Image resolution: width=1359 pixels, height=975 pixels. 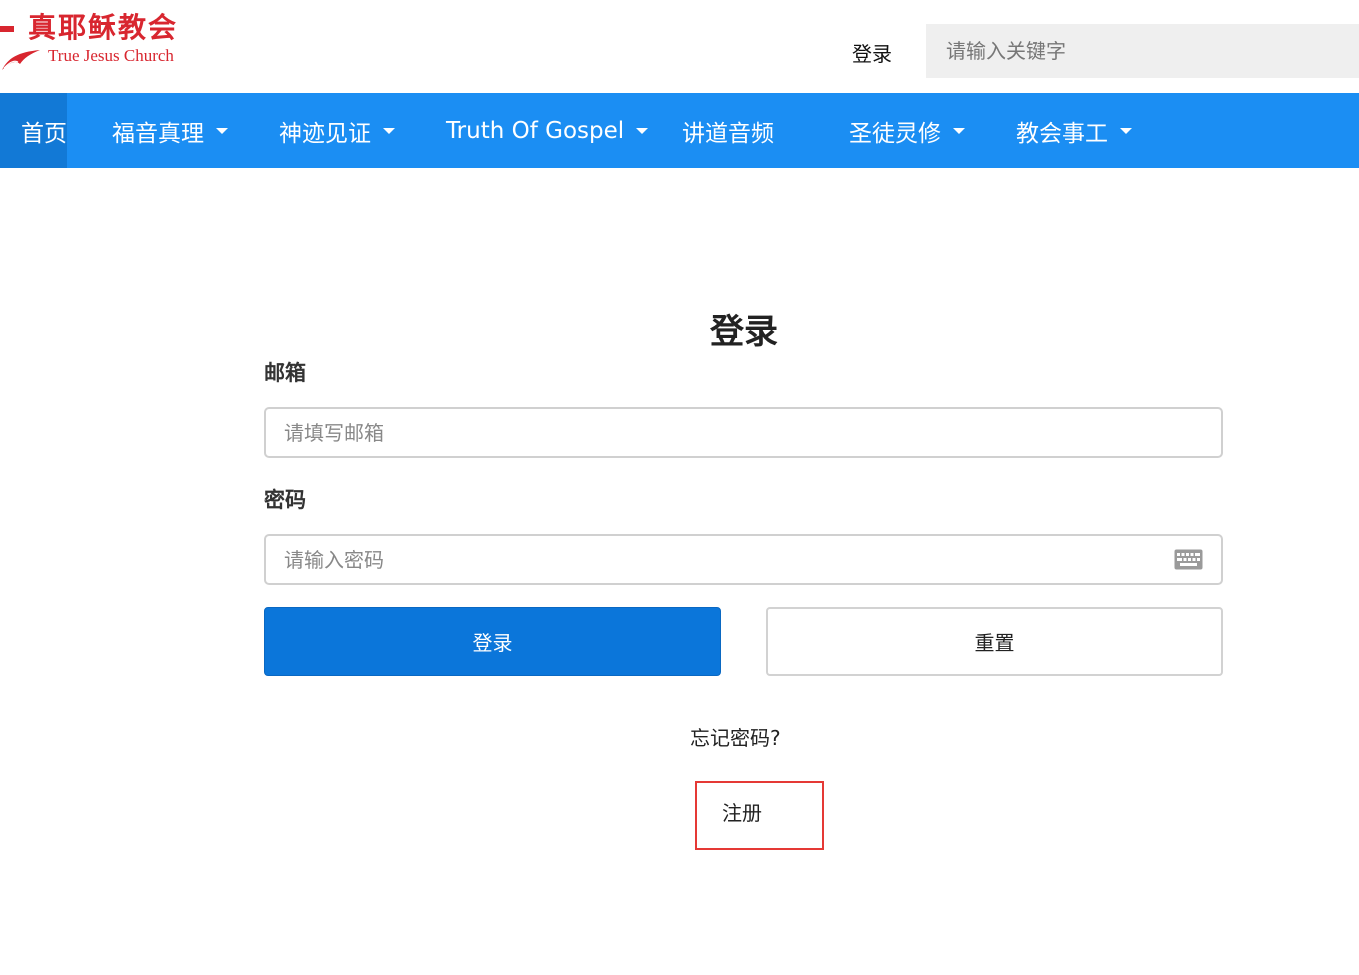 I want to click on nav-item-home: 首页, so click(x=33, y=130).